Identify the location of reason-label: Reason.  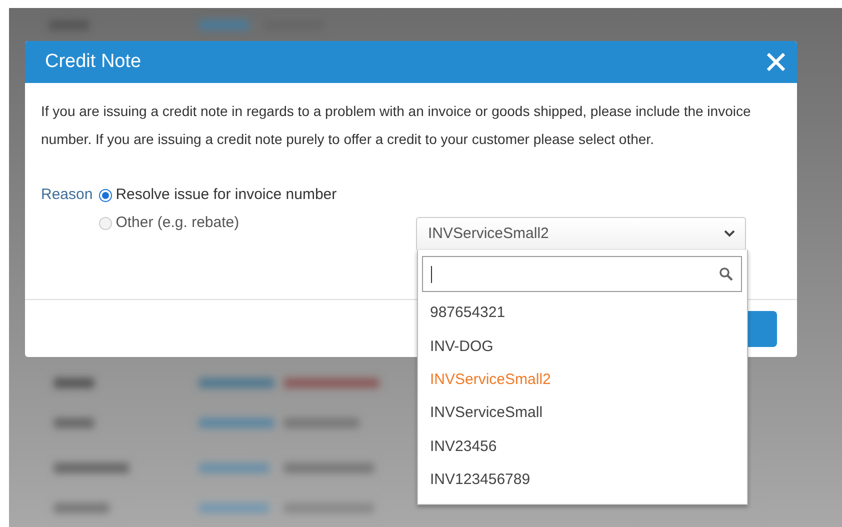
(67, 195).